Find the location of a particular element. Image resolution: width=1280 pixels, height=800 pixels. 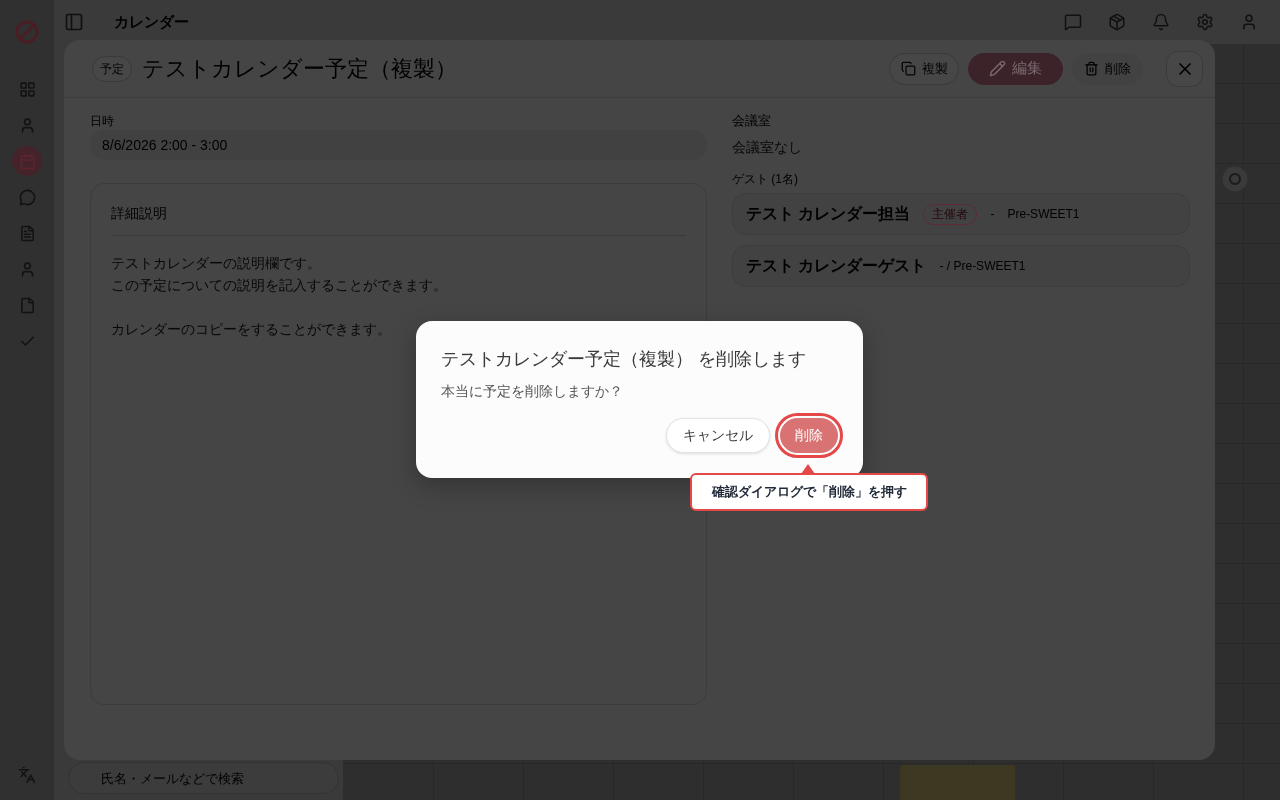

bell-icon is located at coordinates (1161, 22).